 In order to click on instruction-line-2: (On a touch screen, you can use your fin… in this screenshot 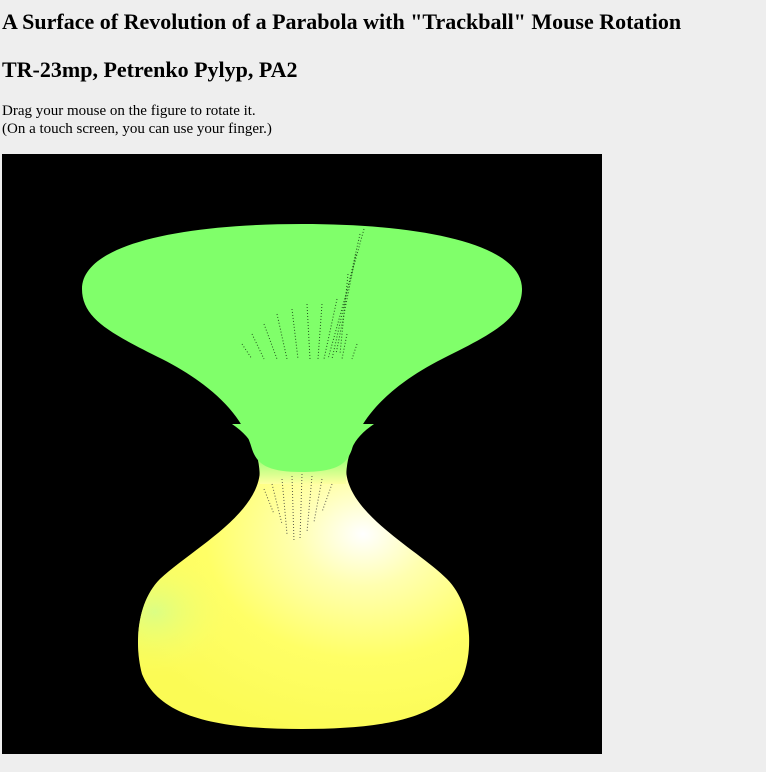, I will do `click(137, 129)`.